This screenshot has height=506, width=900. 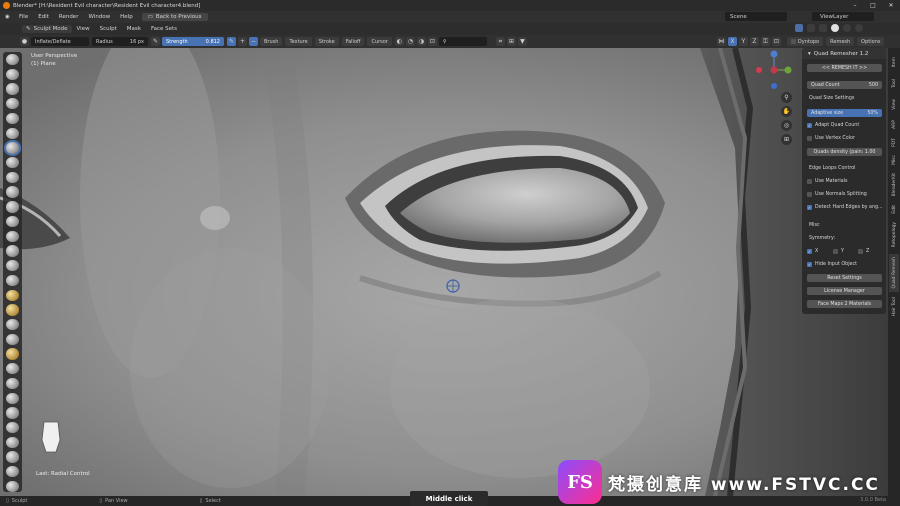 I want to click on use-vertex-color-checkbox, so click(x=809, y=138).